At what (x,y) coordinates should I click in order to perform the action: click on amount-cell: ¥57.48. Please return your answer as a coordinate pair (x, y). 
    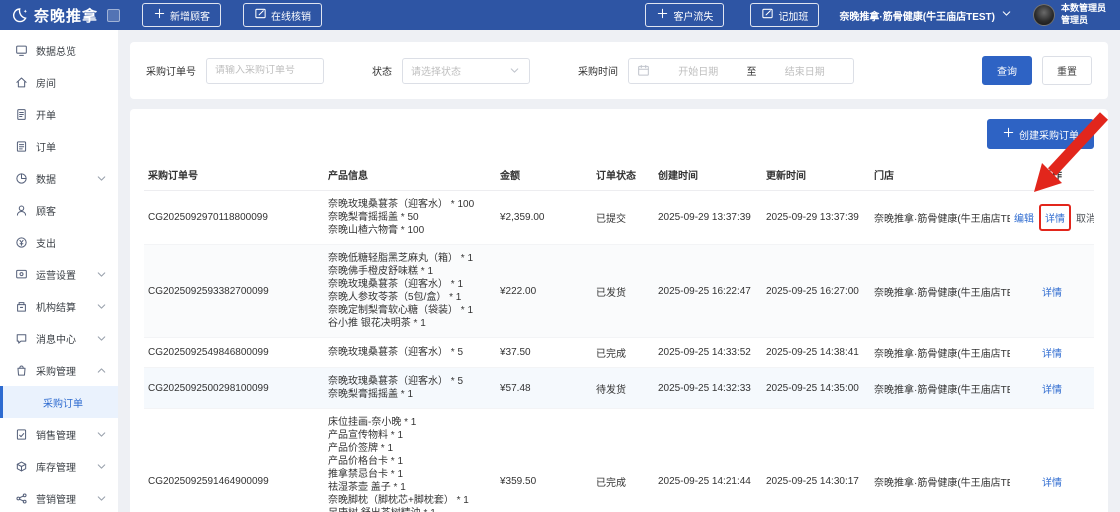
    Looking at the image, I should click on (544, 388).